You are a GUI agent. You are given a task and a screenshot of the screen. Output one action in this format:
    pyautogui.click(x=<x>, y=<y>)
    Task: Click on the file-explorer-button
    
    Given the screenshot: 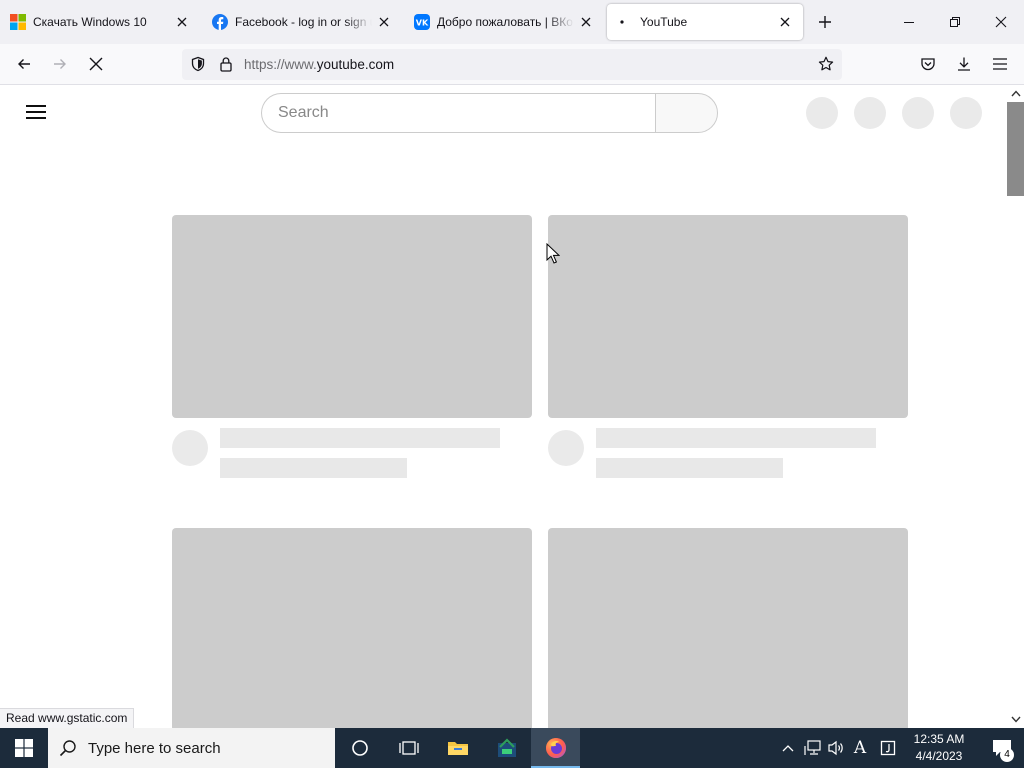 What is the action you would take?
    pyautogui.click(x=457, y=748)
    